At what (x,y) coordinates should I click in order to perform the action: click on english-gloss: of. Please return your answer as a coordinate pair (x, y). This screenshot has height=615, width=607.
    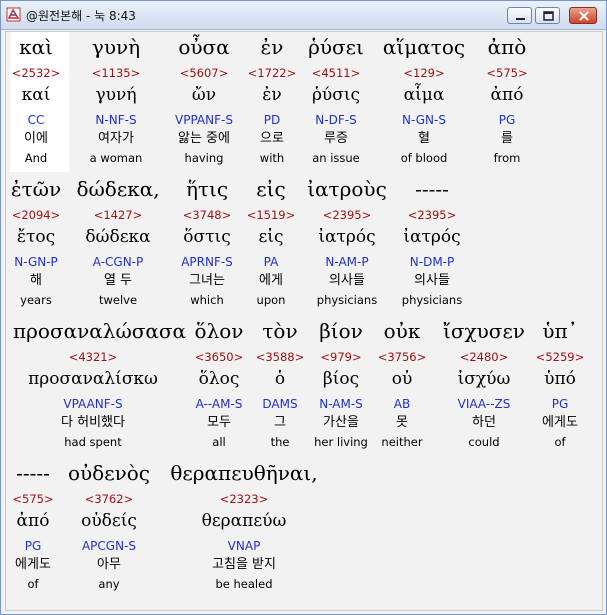
    Looking at the image, I should click on (560, 442).